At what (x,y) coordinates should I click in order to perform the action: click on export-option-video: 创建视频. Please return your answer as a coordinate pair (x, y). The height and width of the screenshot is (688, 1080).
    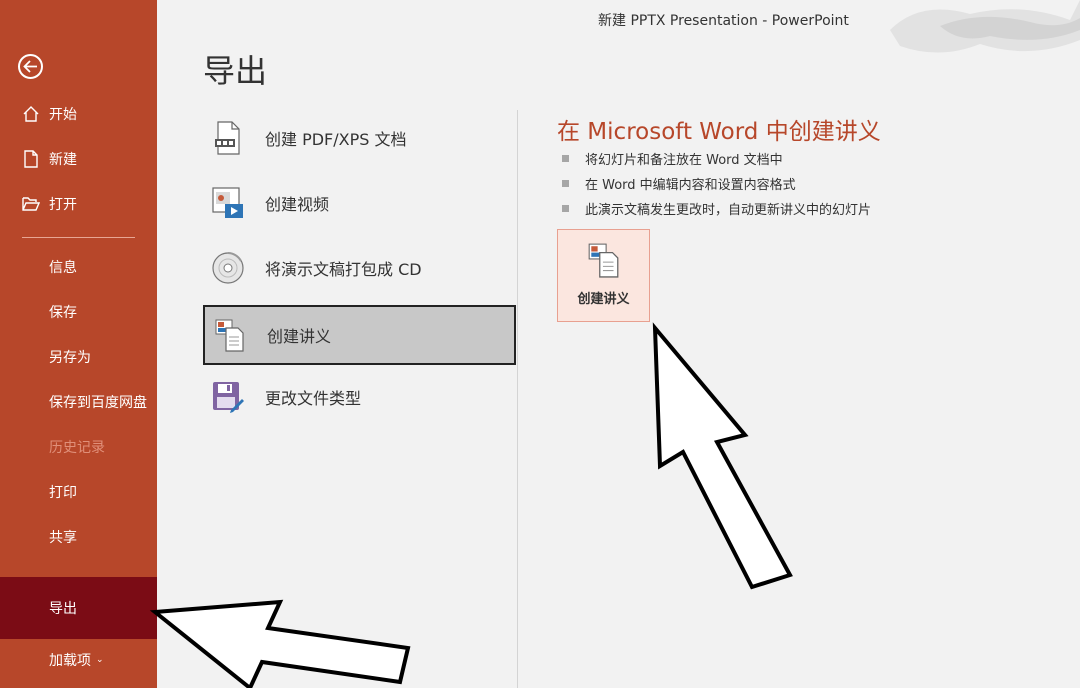
    Looking at the image, I should click on (359, 203).